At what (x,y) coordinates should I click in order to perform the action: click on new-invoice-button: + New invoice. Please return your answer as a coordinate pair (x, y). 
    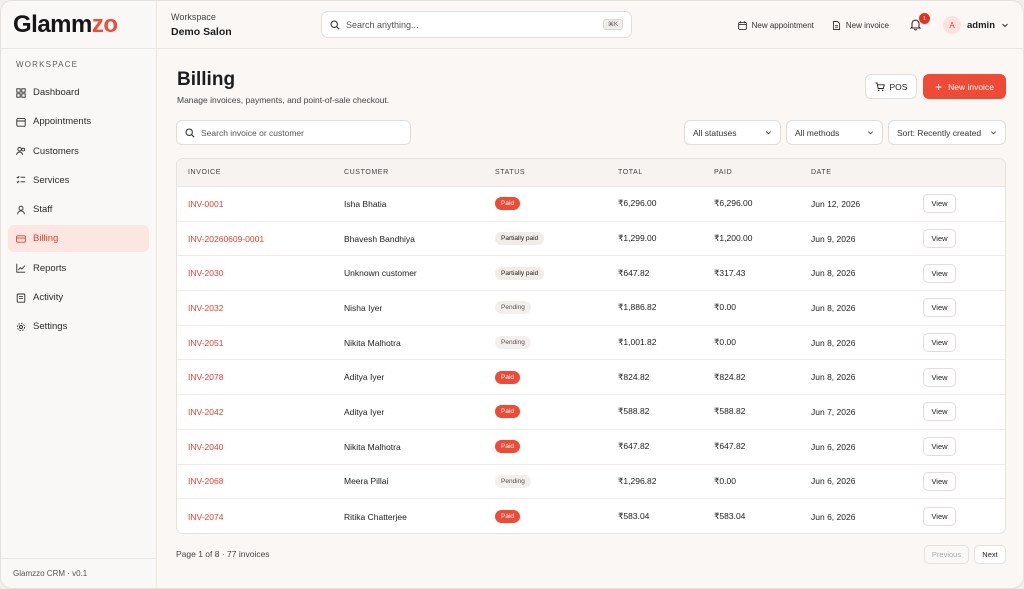
    Looking at the image, I should click on (964, 86).